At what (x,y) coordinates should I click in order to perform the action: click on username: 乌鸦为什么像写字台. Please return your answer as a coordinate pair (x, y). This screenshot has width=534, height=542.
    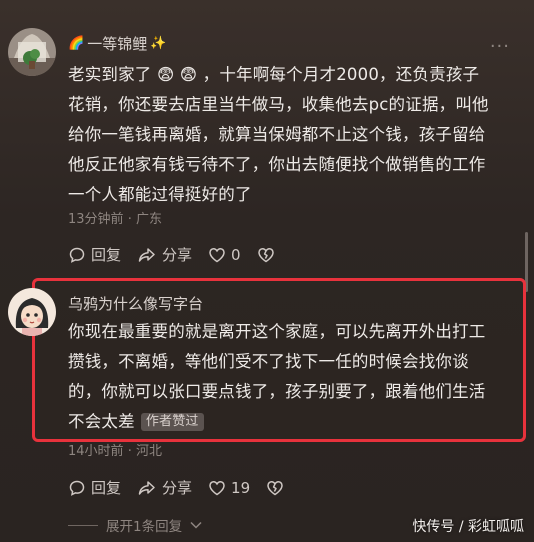
    Looking at the image, I should click on (135, 303).